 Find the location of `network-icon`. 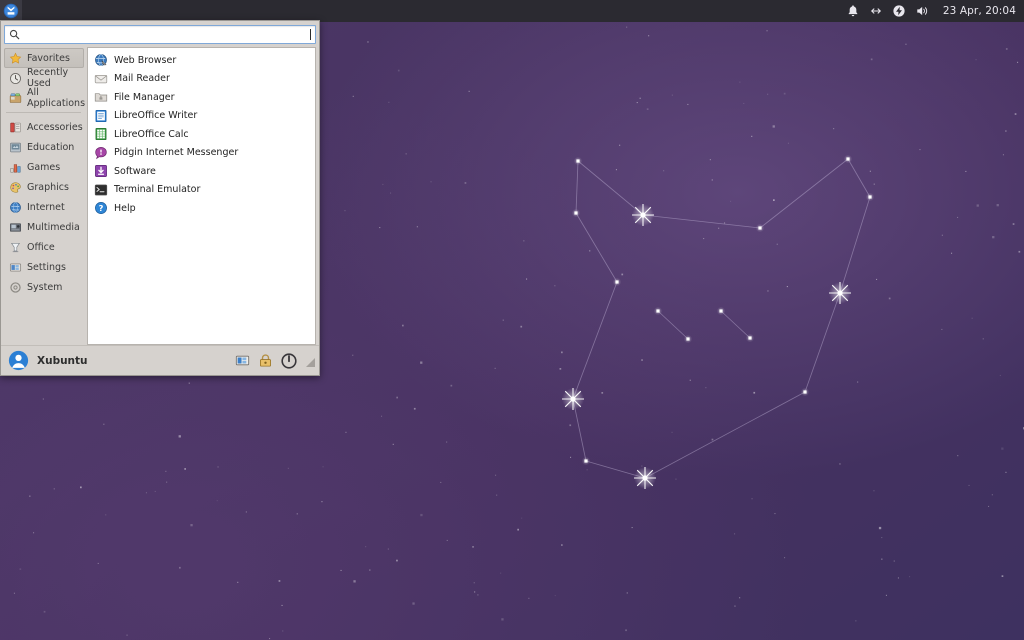

network-icon is located at coordinates (876, 11).